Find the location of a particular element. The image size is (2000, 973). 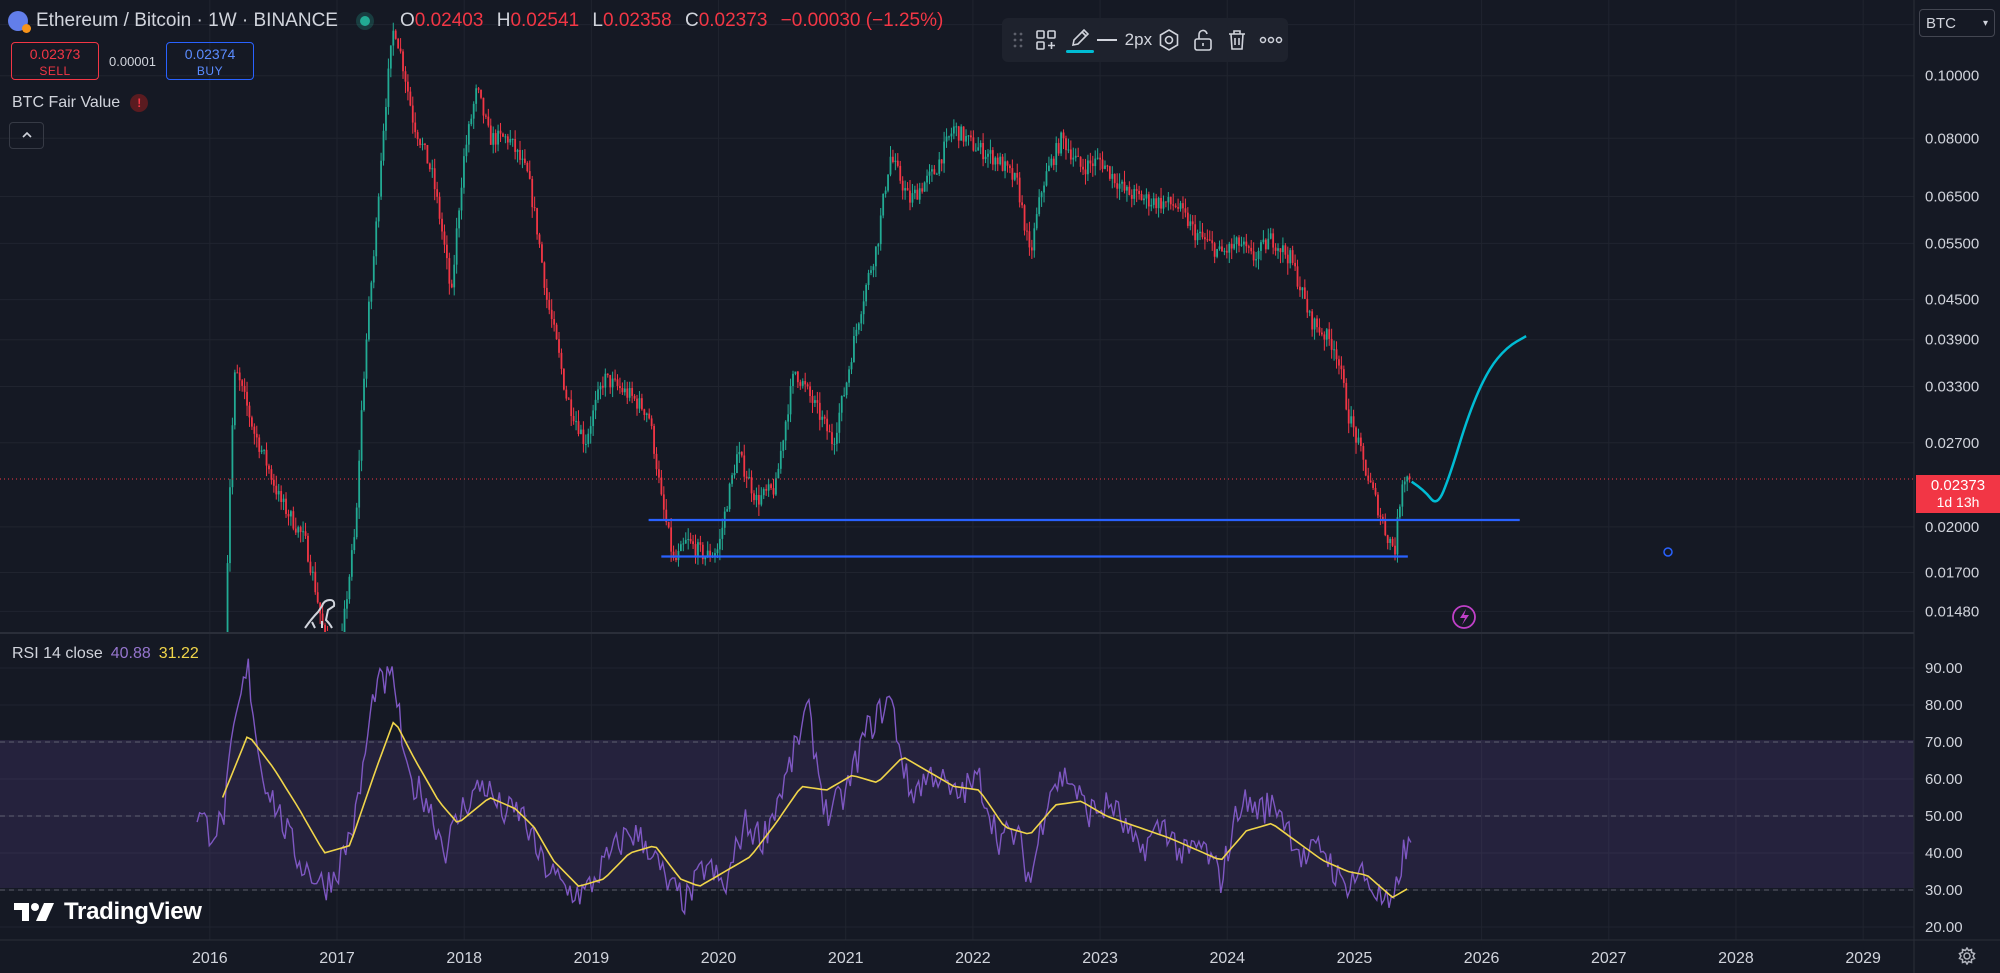

drag-handle-icon is located at coordinates (1018, 40).